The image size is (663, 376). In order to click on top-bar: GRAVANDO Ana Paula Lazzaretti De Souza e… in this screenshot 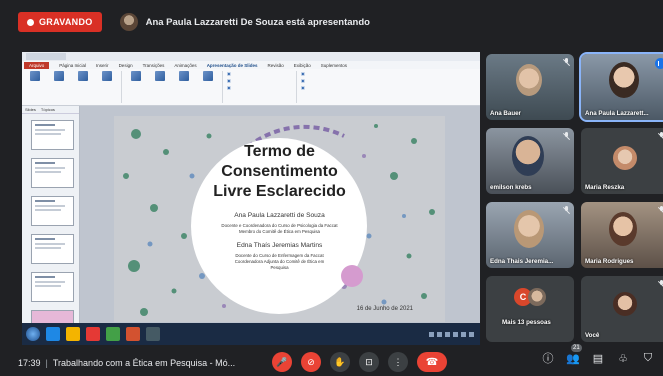, I will do `click(331, 22)`.